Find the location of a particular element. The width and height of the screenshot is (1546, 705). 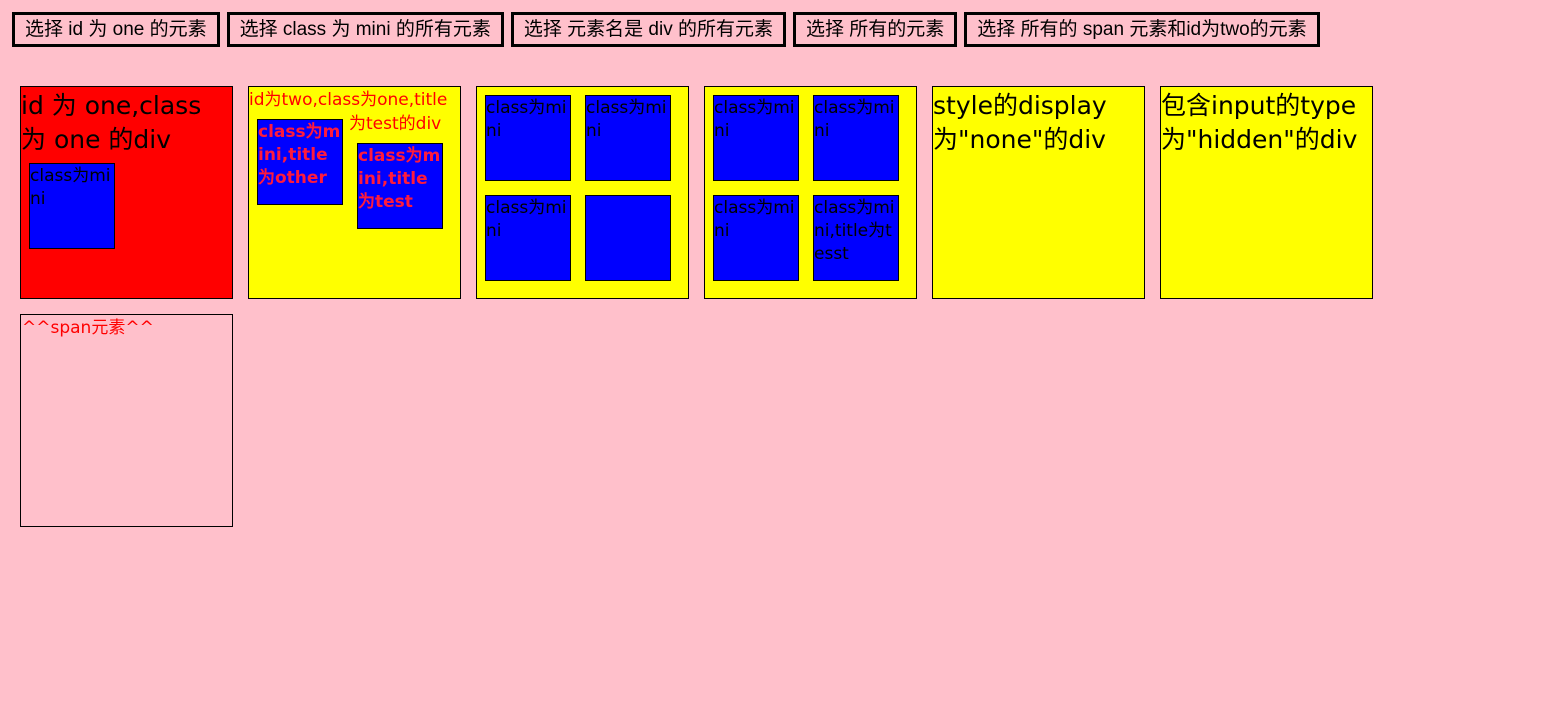

div-input-hidden: 包含input的type为"hidden"的div is located at coordinates (1266, 192).